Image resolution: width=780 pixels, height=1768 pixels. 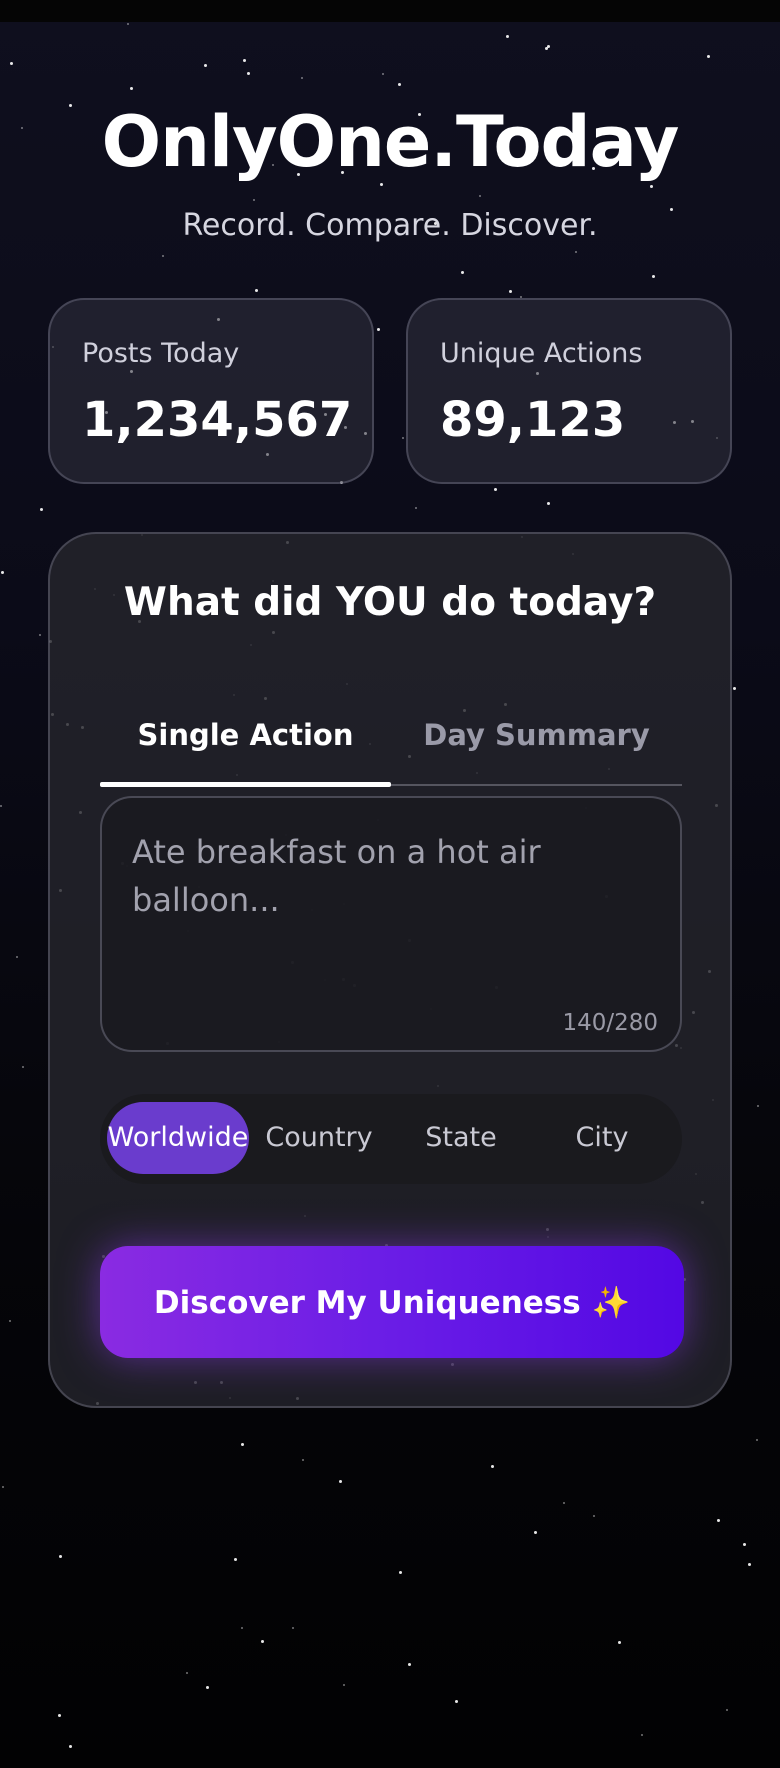 What do you see at coordinates (611, 1302) in the screenshot?
I see `sparkles-icon: ✨` at bounding box center [611, 1302].